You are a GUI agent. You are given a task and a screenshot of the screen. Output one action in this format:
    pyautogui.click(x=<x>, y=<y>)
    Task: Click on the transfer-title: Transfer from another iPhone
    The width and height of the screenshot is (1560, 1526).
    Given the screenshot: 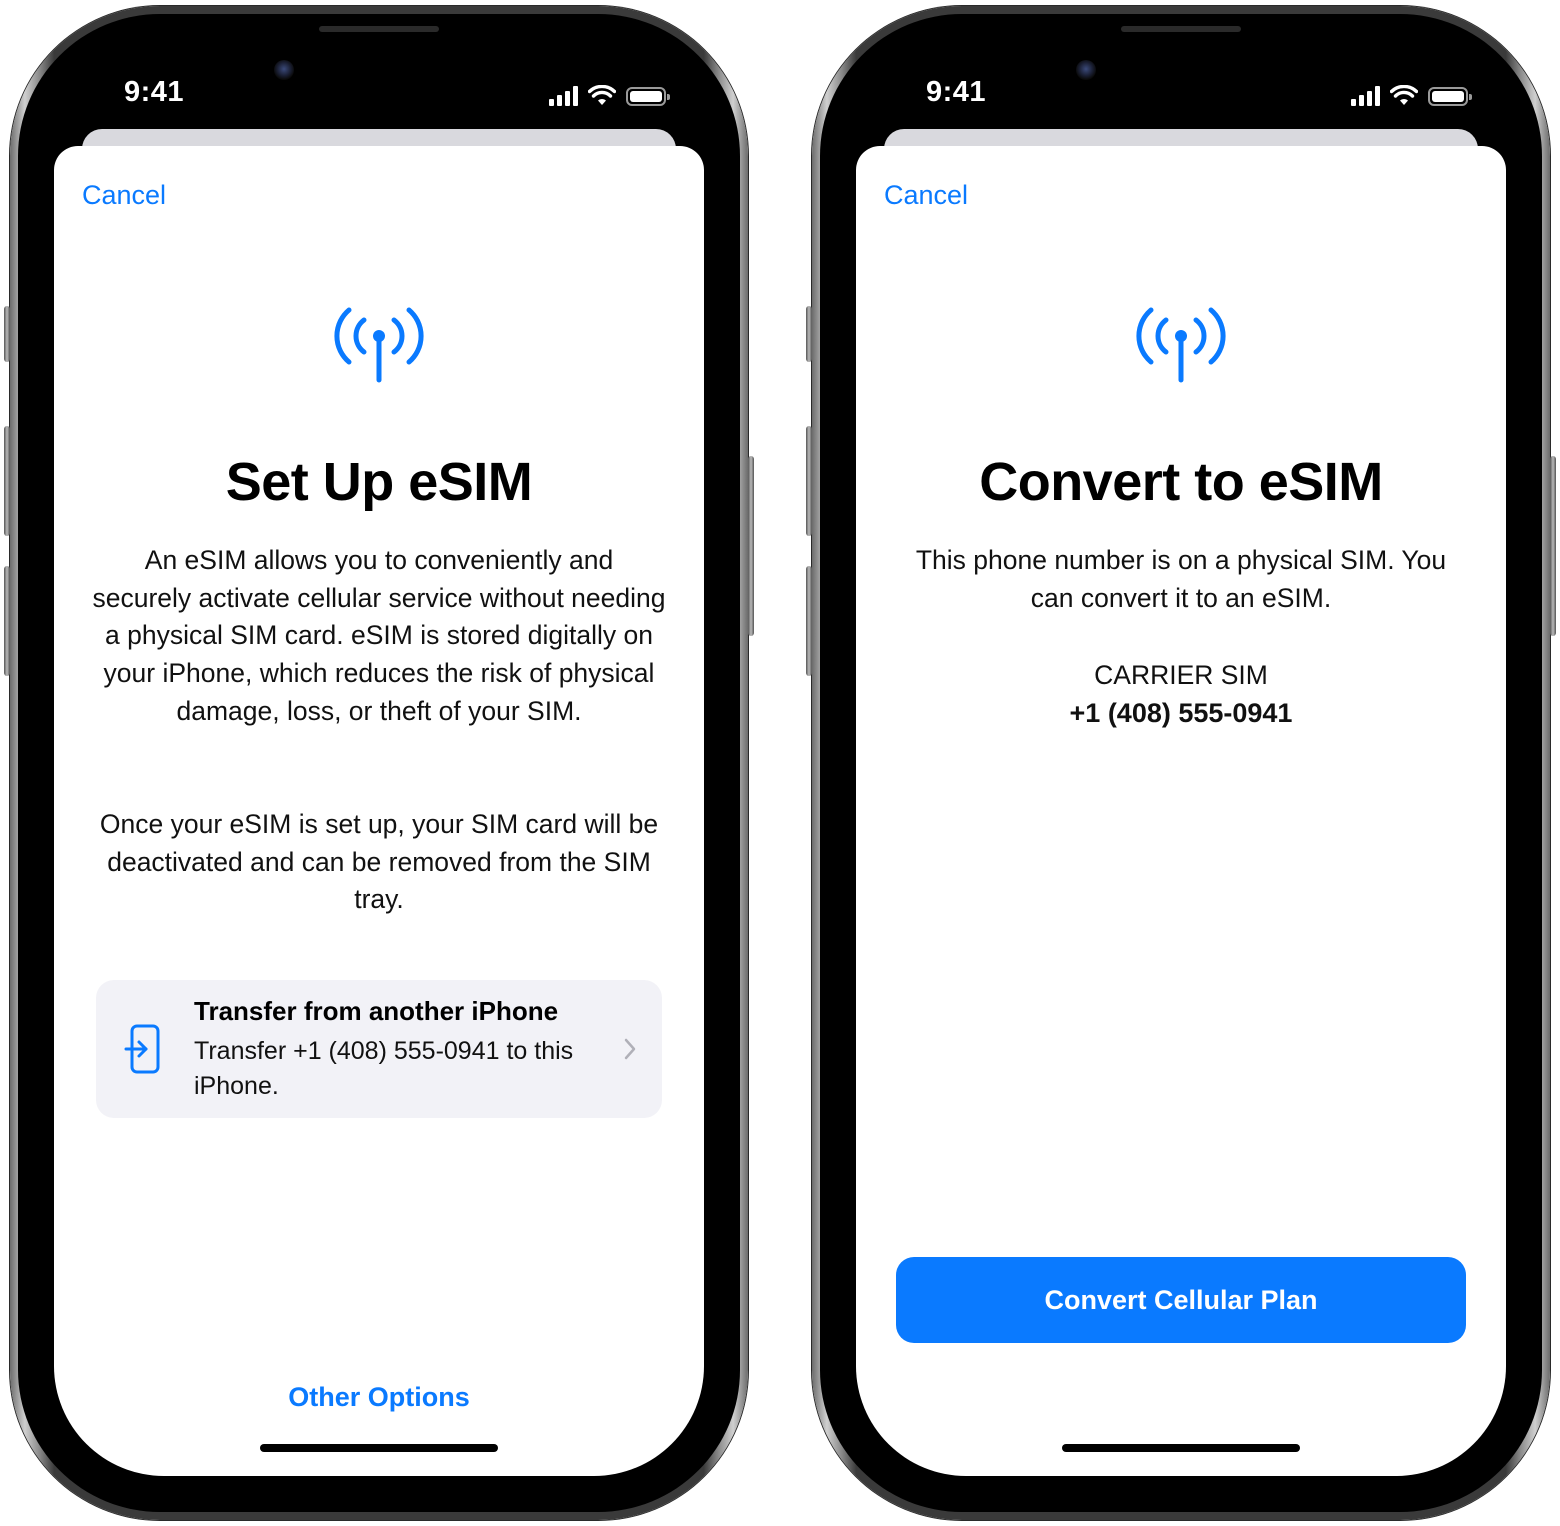 What is the action you would take?
    pyautogui.click(x=376, y=1011)
    